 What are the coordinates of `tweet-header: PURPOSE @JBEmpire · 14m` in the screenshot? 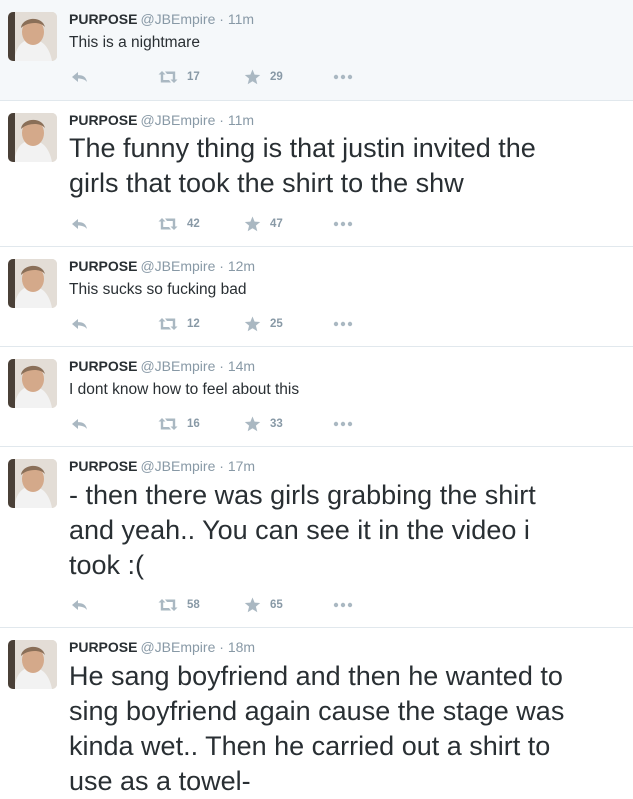 It's located at (162, 366).